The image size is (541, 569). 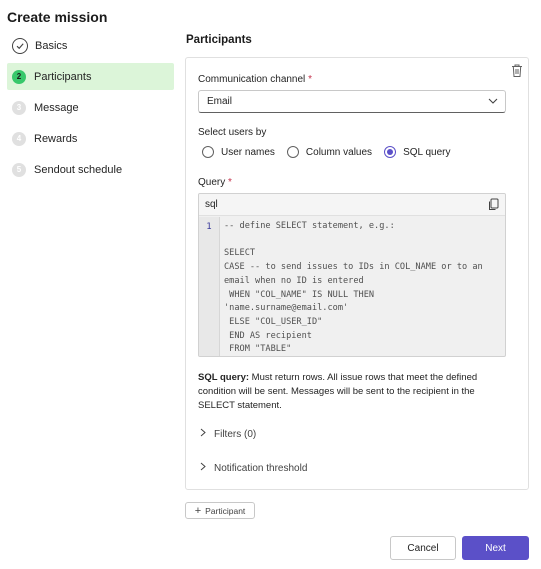 What do you see at coordinates (225, 510) in the screenshot?
I see `add-participant-label: Participant` at bounding box center [225, 510].